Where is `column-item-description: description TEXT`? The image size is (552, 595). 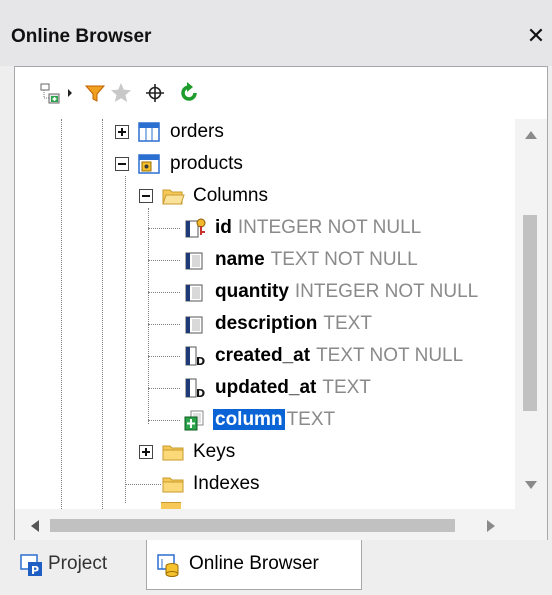
column-item-description: description TEXT is located at coordinates (293, 324).